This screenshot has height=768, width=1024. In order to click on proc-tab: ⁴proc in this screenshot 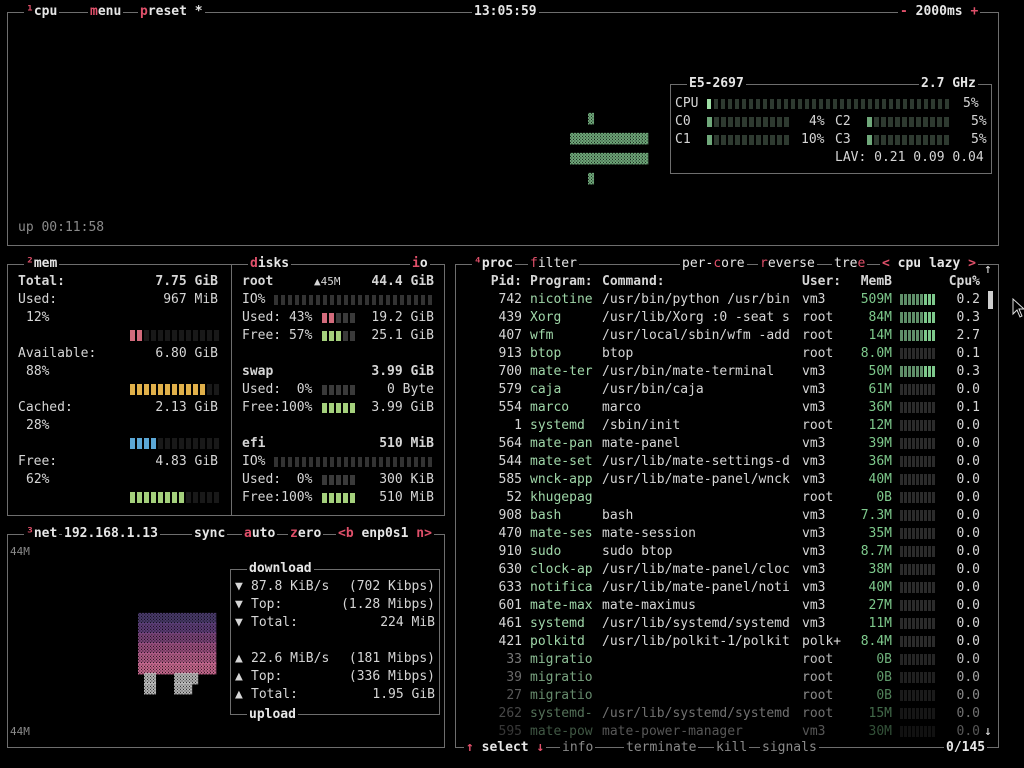, I will do `click(494, 264)`.